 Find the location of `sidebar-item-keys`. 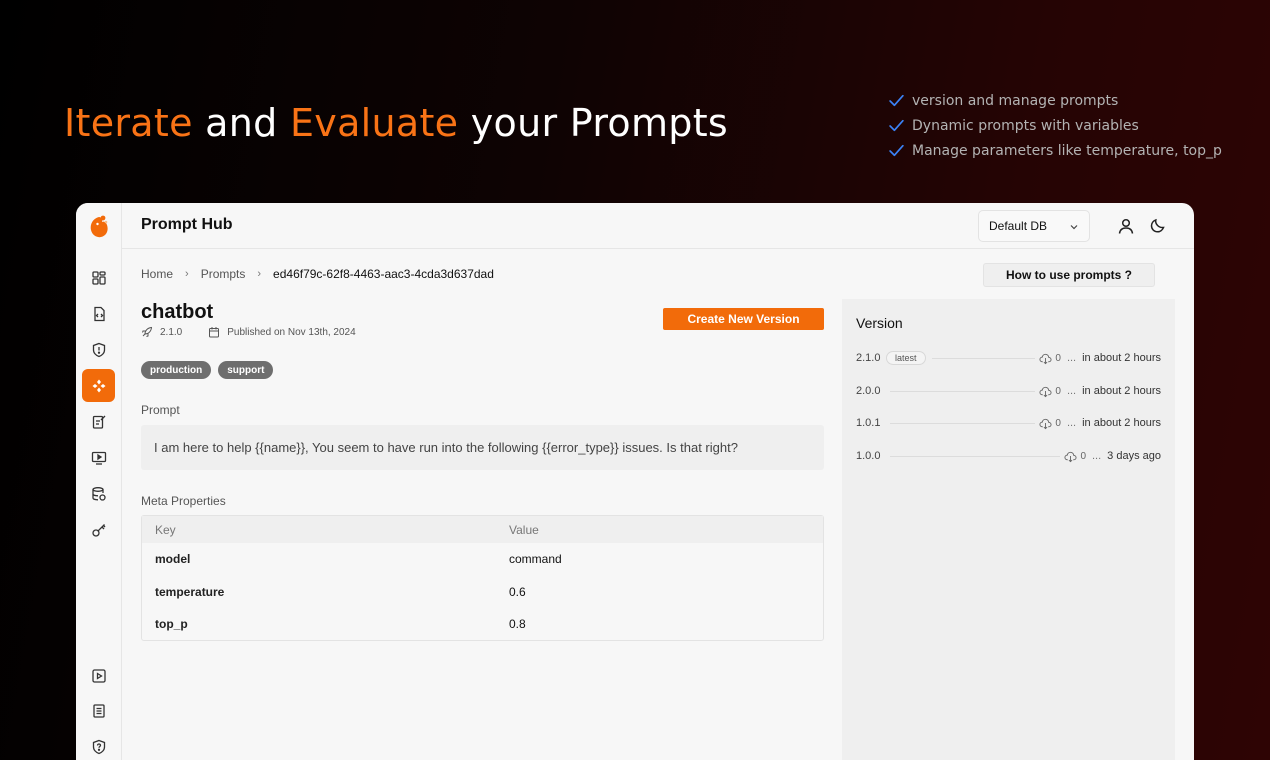

sidebar-item-keys is located at coordinates (98, 529).